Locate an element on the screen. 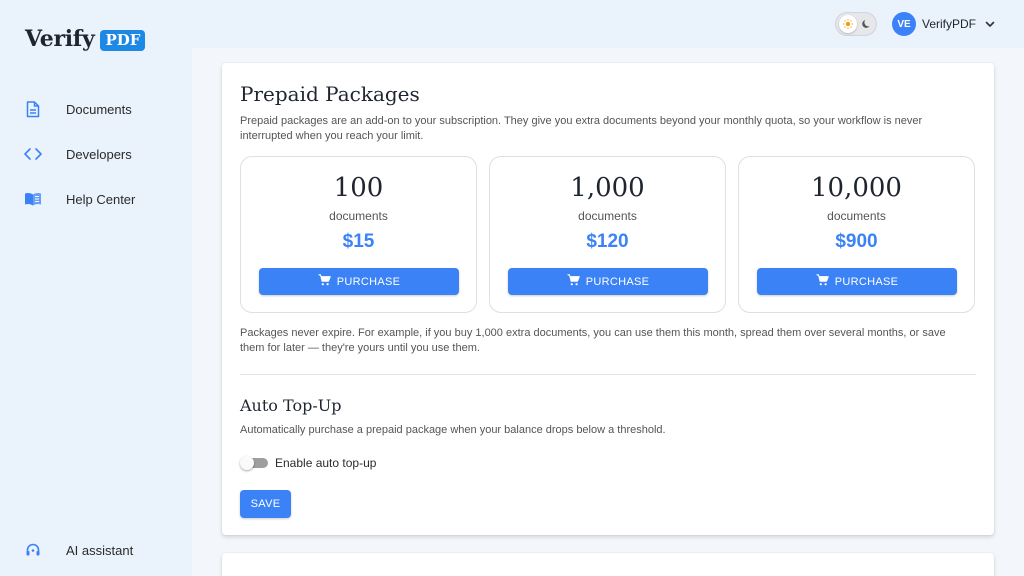 This screenshot has width=1024, height=576. sidebar-item-documents: Documents is located at coordinates (78, 109).